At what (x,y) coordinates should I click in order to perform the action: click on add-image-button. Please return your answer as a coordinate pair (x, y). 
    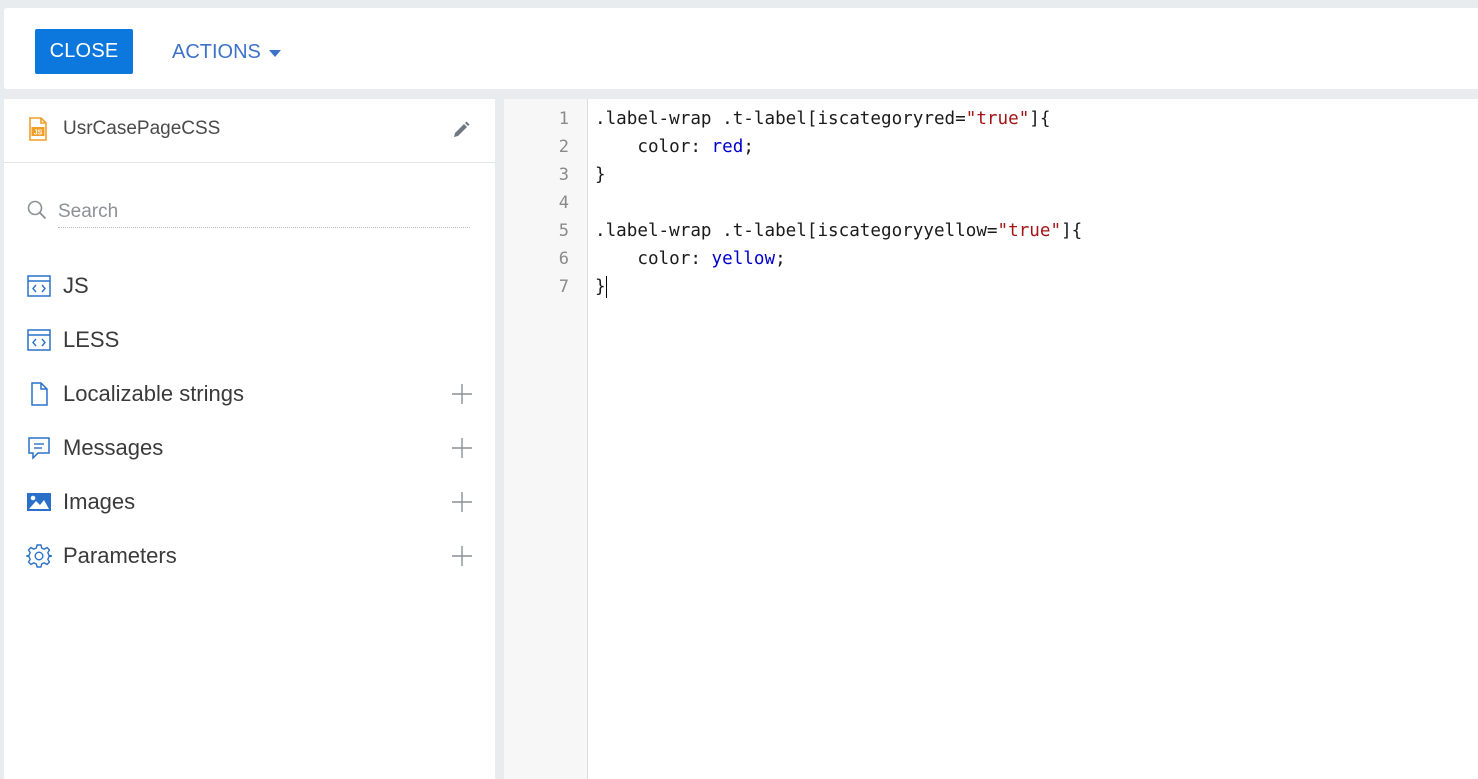
    Looking at the image, I should click on (462, 502).